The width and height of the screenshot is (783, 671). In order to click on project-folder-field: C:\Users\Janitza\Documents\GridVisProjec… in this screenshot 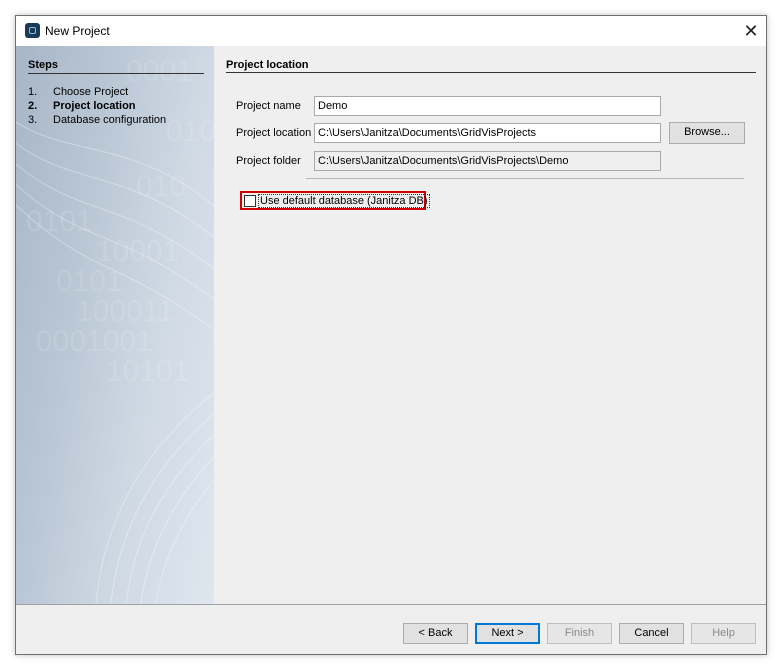, I will do `click(487, 161)`.